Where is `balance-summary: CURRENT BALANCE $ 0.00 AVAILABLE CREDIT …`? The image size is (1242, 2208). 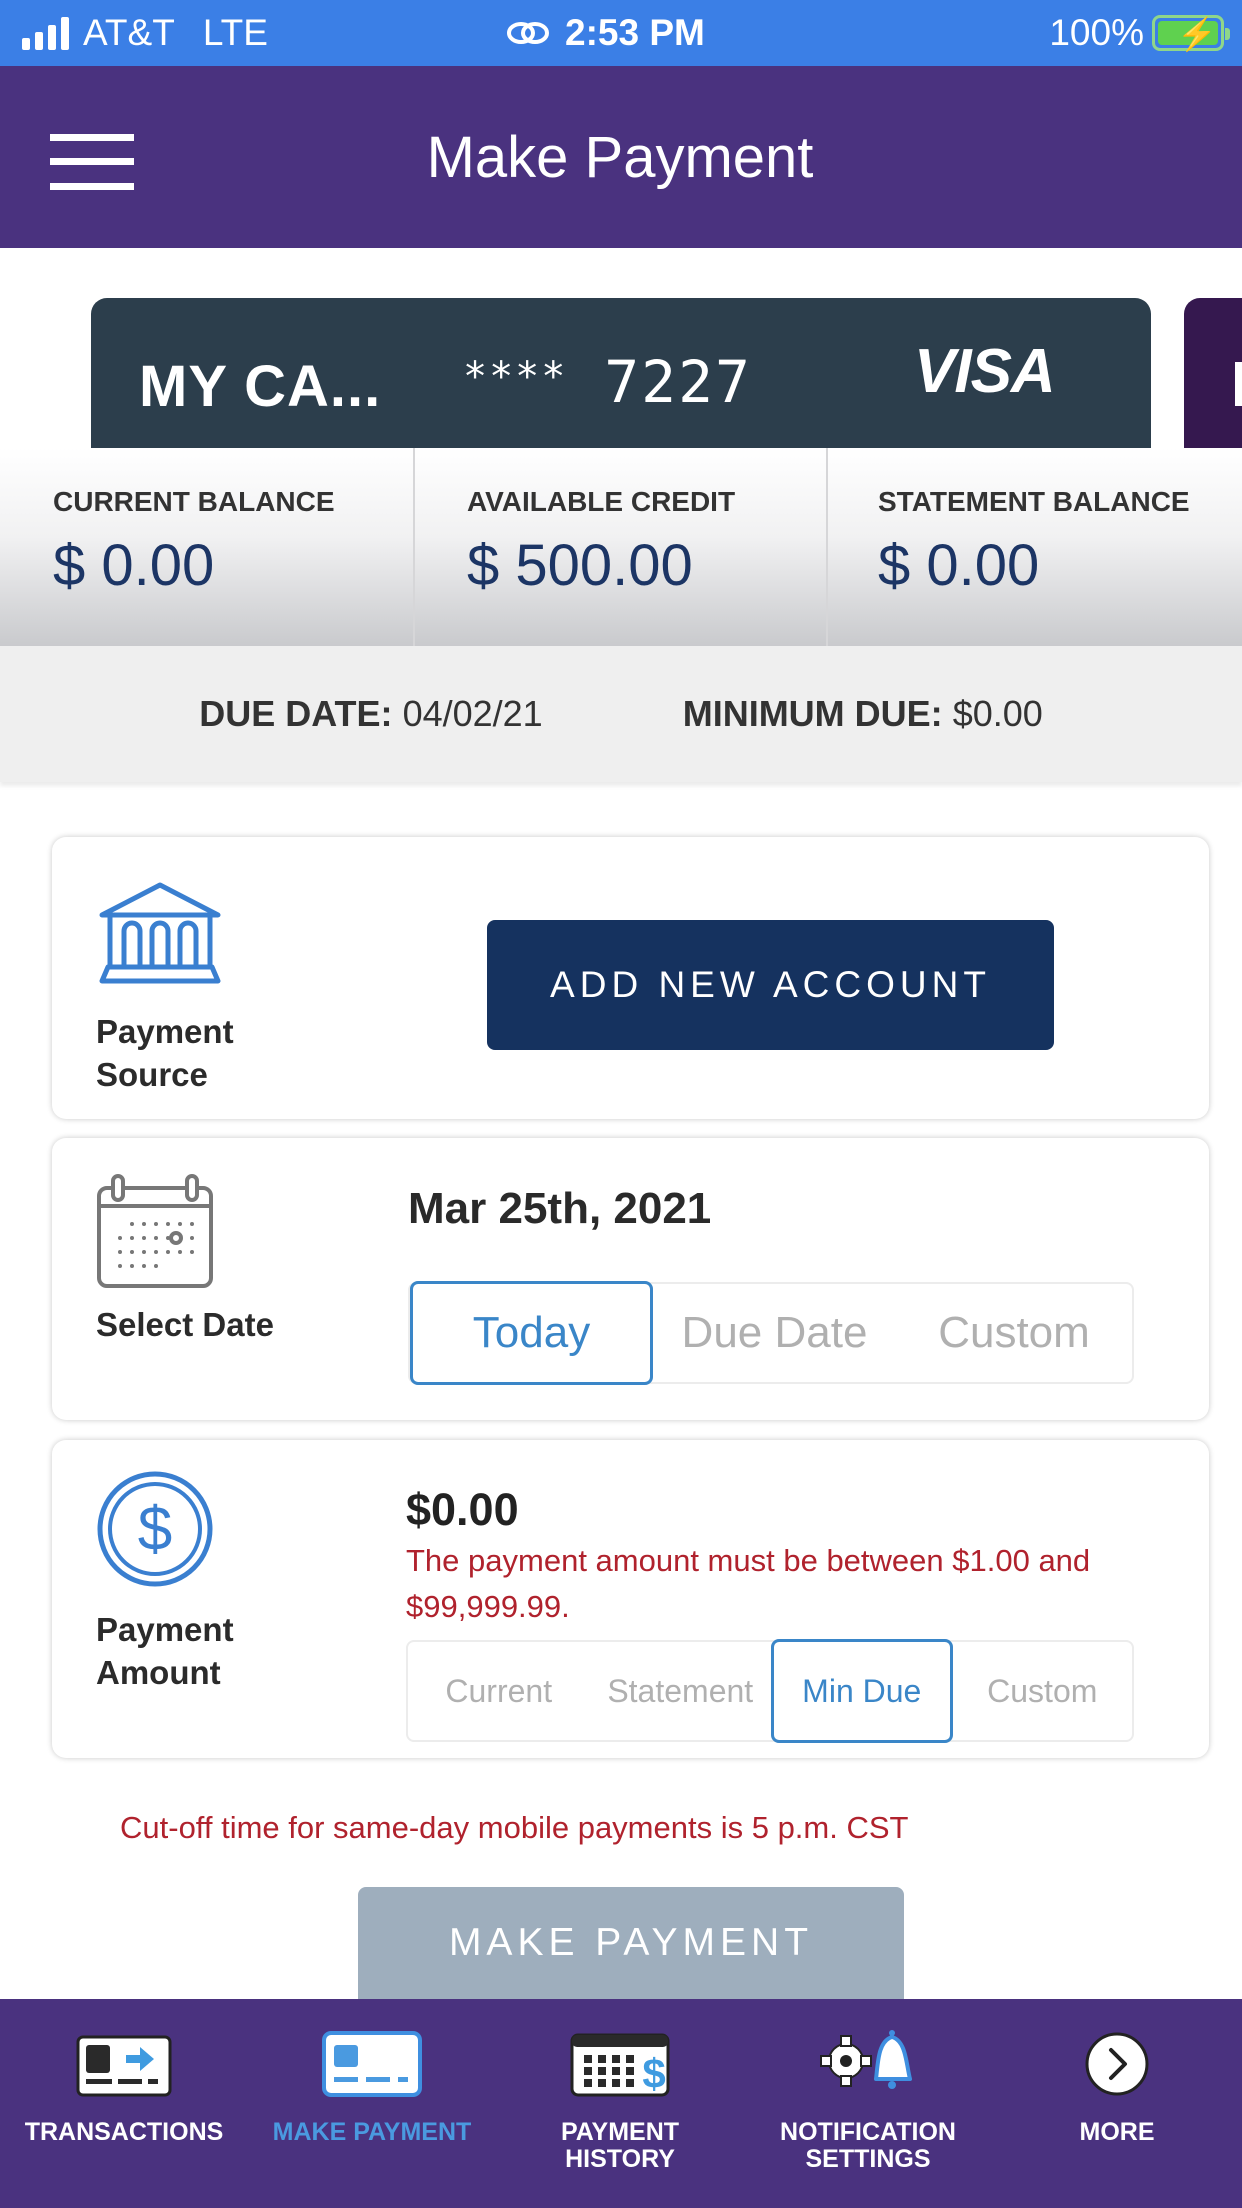 balance-summary: CURRENT BALANCE $ 0.00 AVAILABLE CREDIT … is located at coordinates (621, 547).